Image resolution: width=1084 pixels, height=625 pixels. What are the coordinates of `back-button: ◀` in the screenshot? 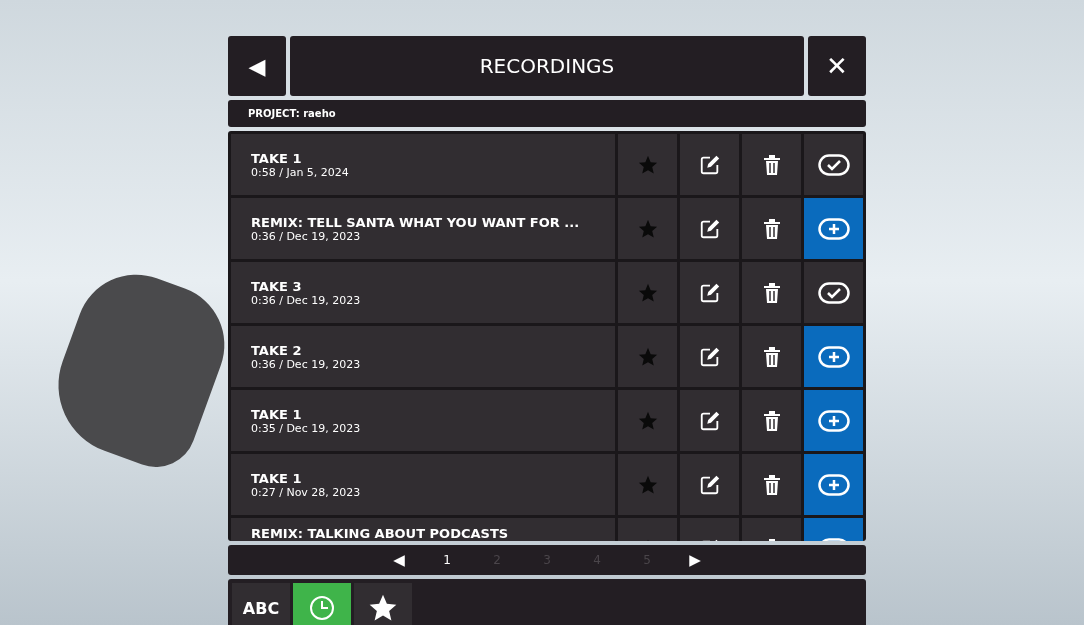 It's located at (257, 66).